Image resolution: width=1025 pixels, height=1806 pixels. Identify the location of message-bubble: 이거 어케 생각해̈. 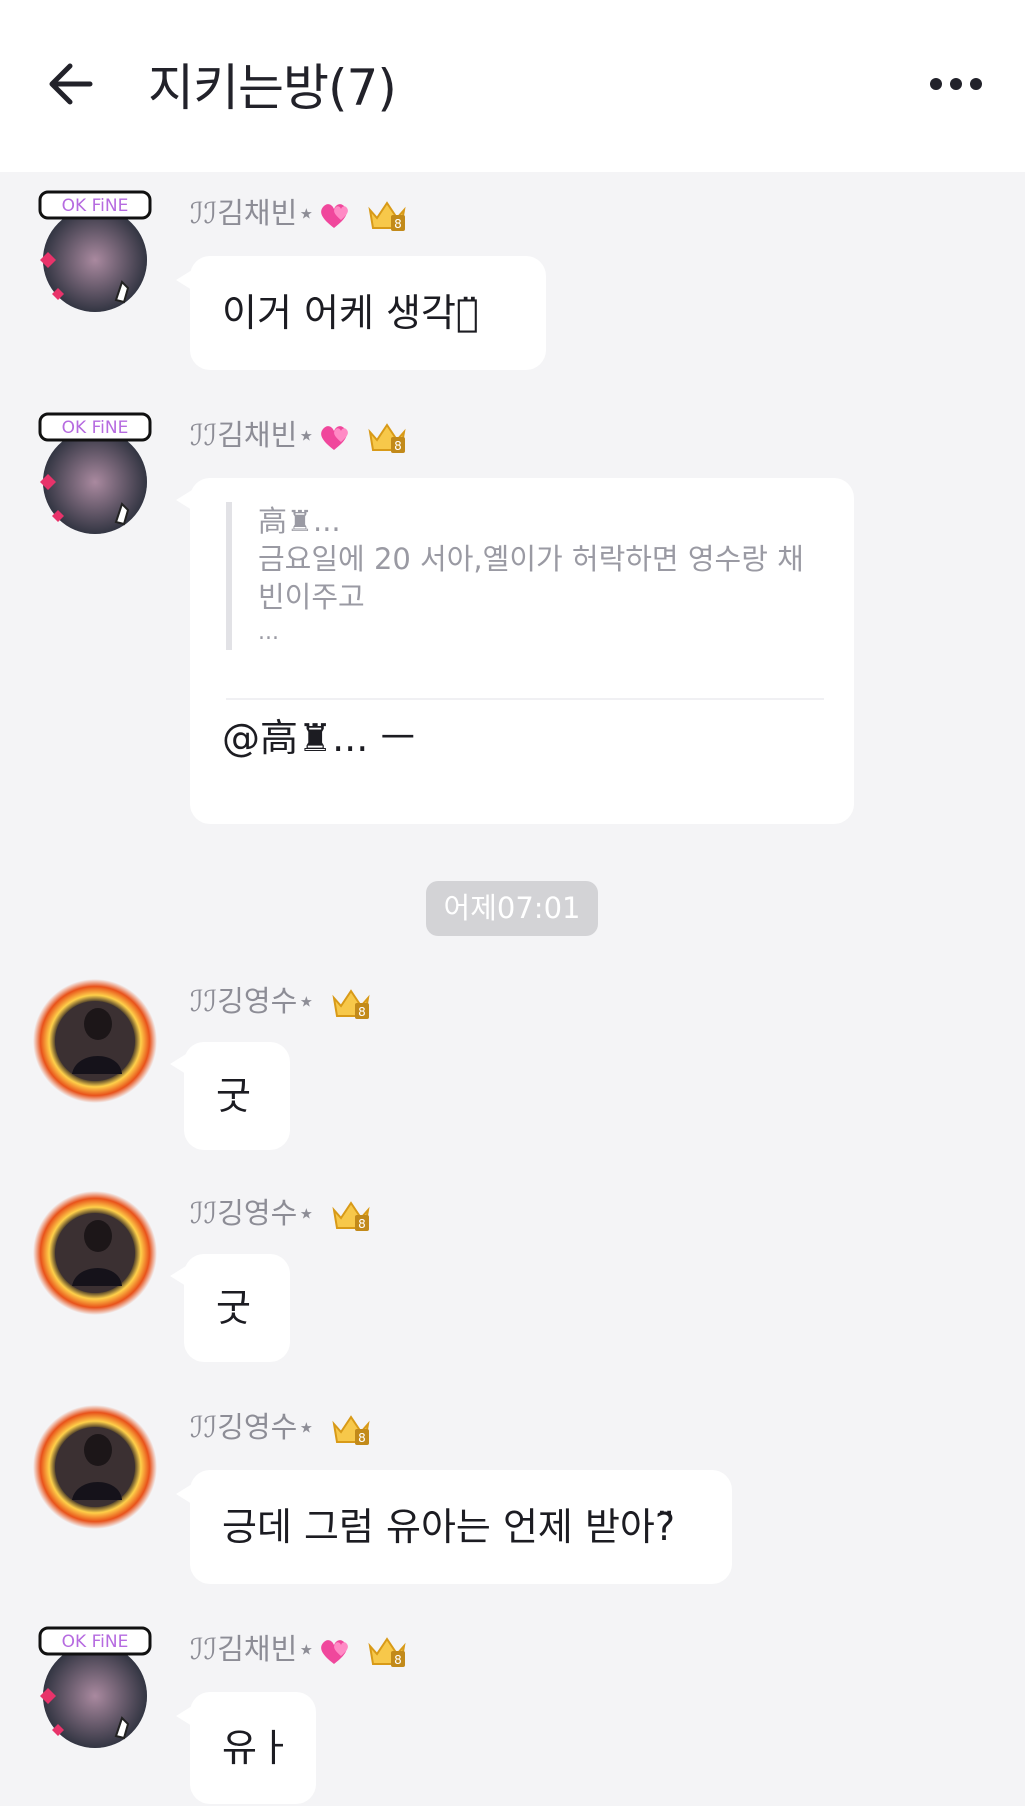
(368, 313).